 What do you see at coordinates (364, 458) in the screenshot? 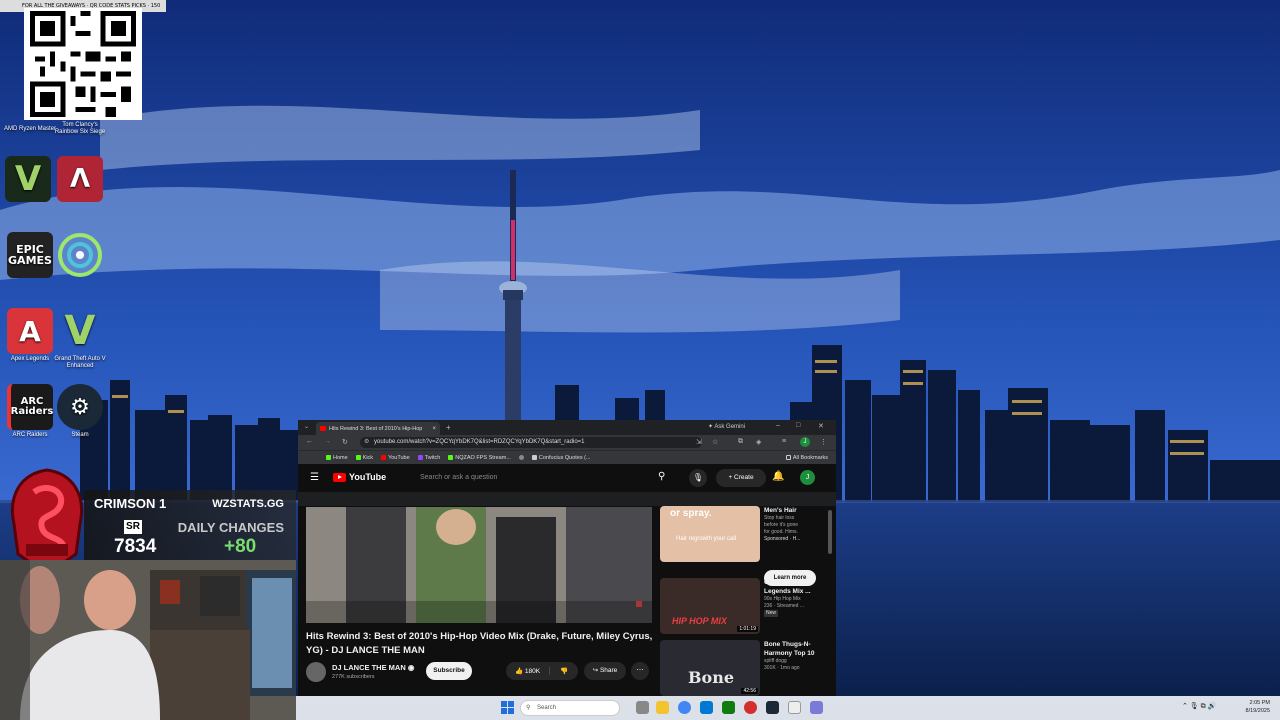
I see `bookmark-kick: Kick` at bounding box center [364, 458].